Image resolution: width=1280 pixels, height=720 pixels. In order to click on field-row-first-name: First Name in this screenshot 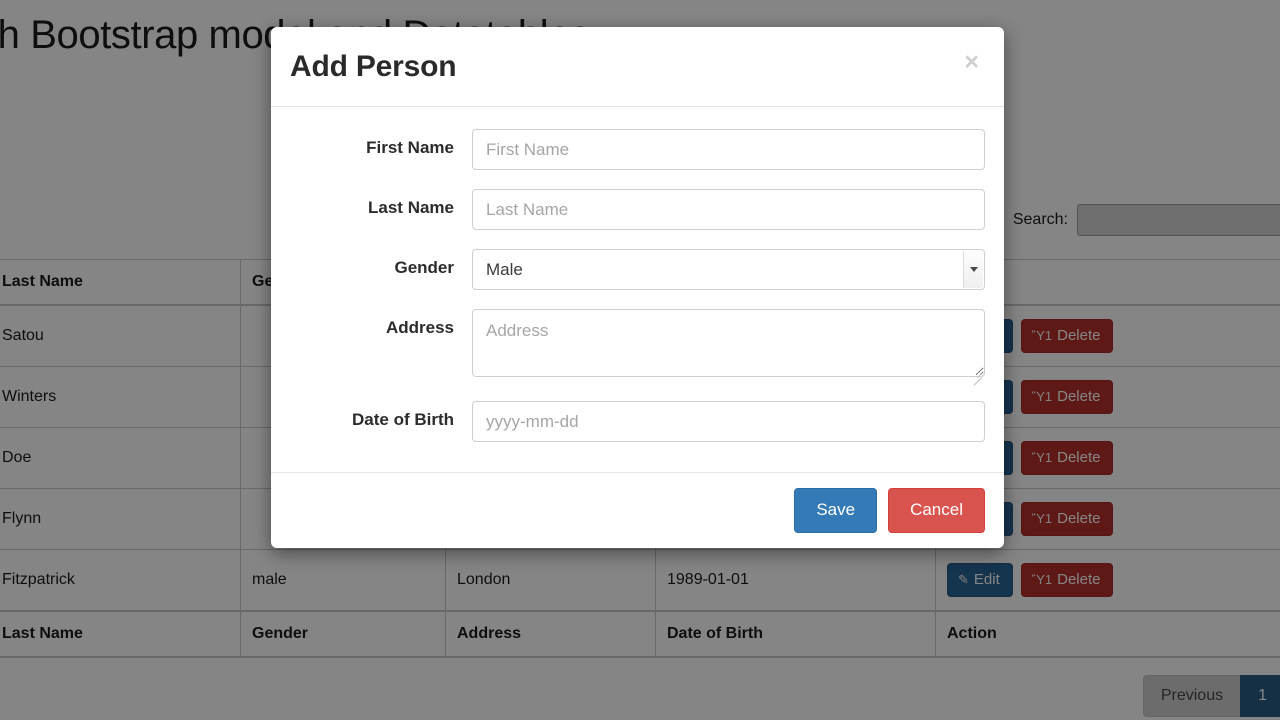, I will do `click(637, 149)`.